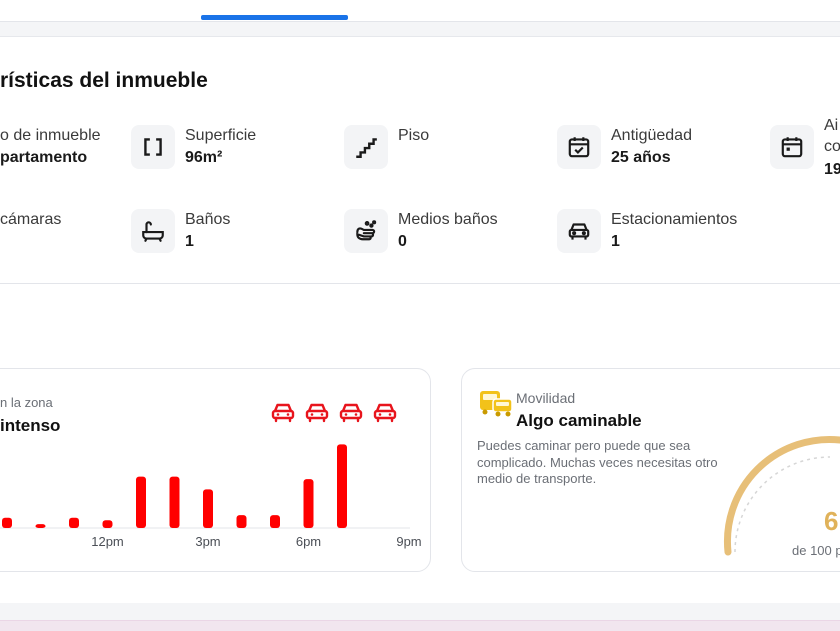 This screenshot has width=840, height=631. I want to click on section-title: rísticas del inmueble, so click(104, 80).